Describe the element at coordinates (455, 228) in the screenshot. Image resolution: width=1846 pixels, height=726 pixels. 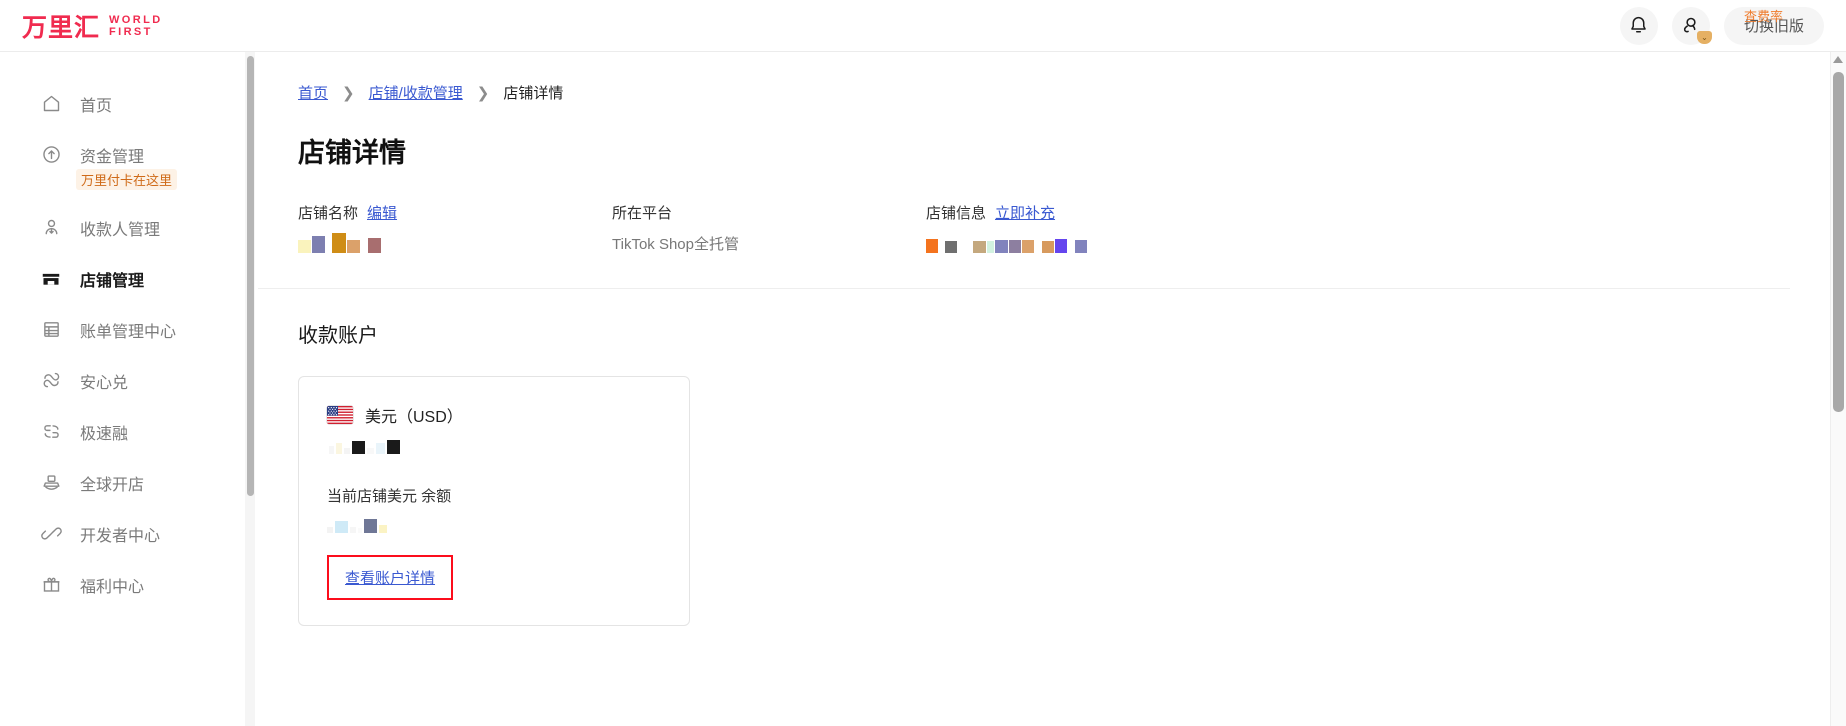
I see `shop-name-field: 店铺名称 编辑` at that location.